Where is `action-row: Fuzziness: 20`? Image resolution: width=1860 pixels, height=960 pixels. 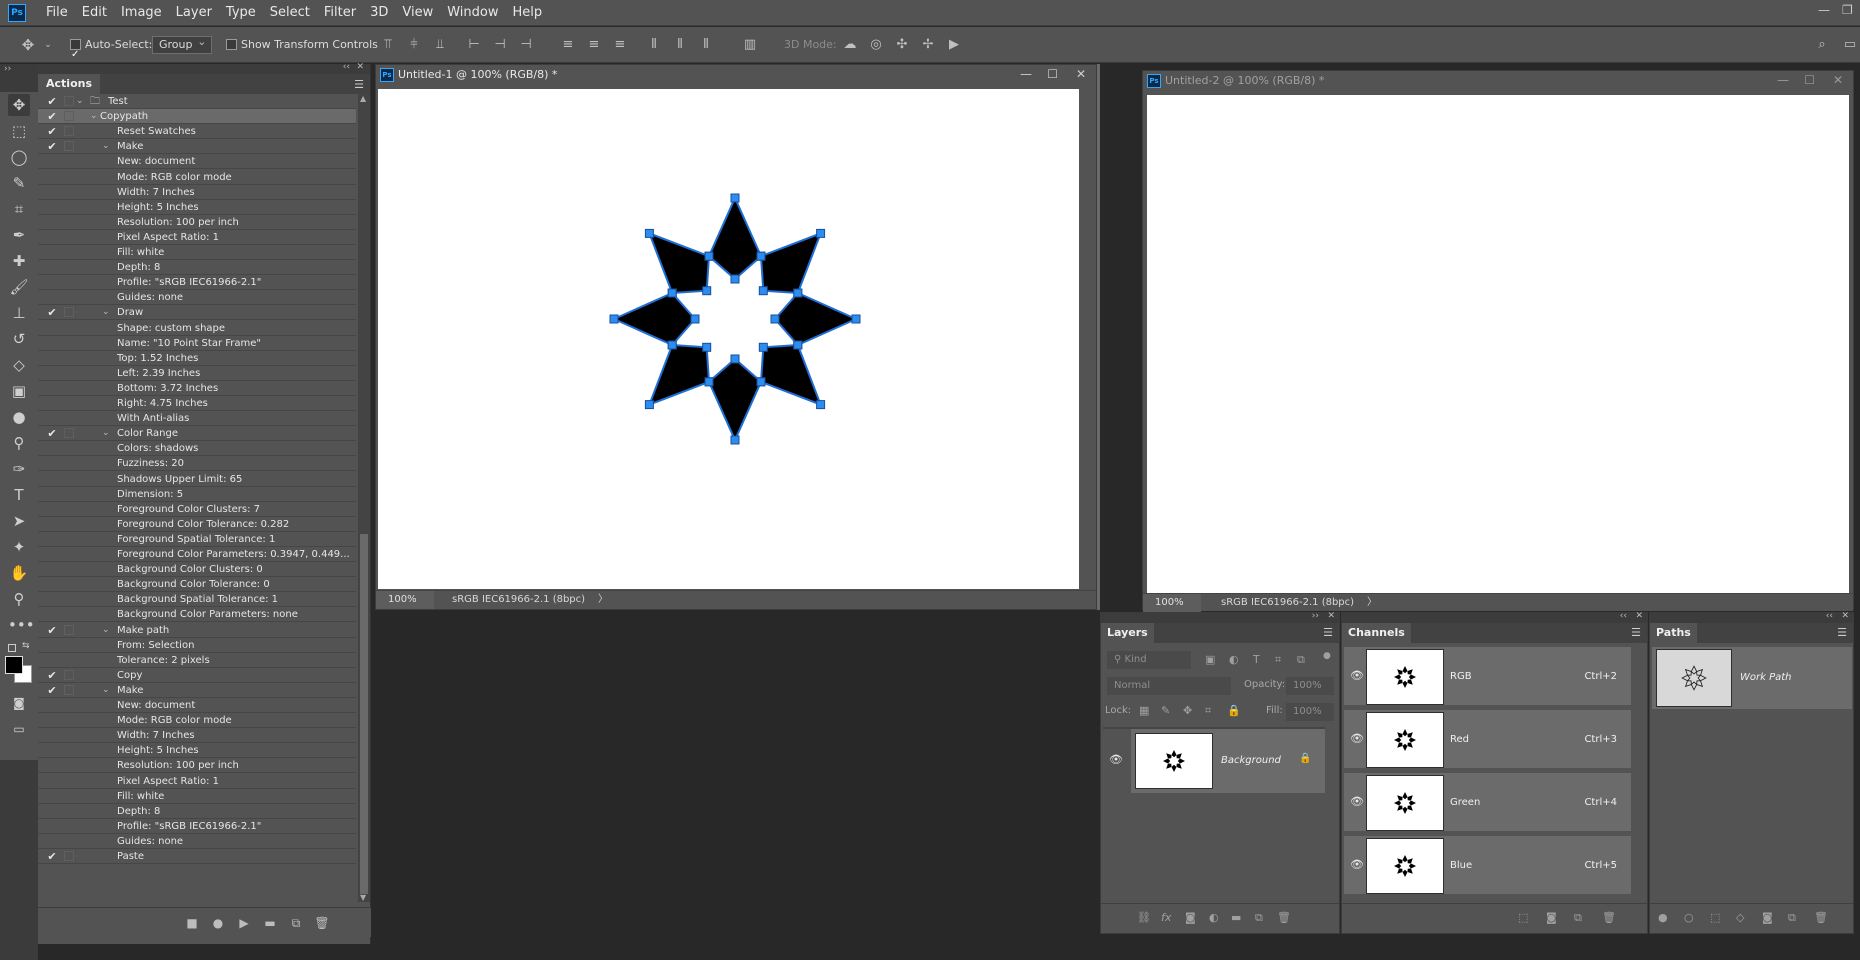 action-row: Fuzziness: 20 is located at coordinates (197, 463).